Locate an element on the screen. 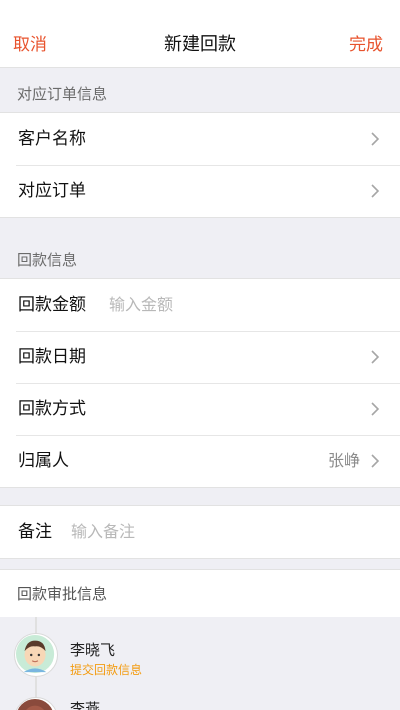 This screenshot has width=400, height=710. payment-date-label: 回款日期 is located at coordinates (52, 357).